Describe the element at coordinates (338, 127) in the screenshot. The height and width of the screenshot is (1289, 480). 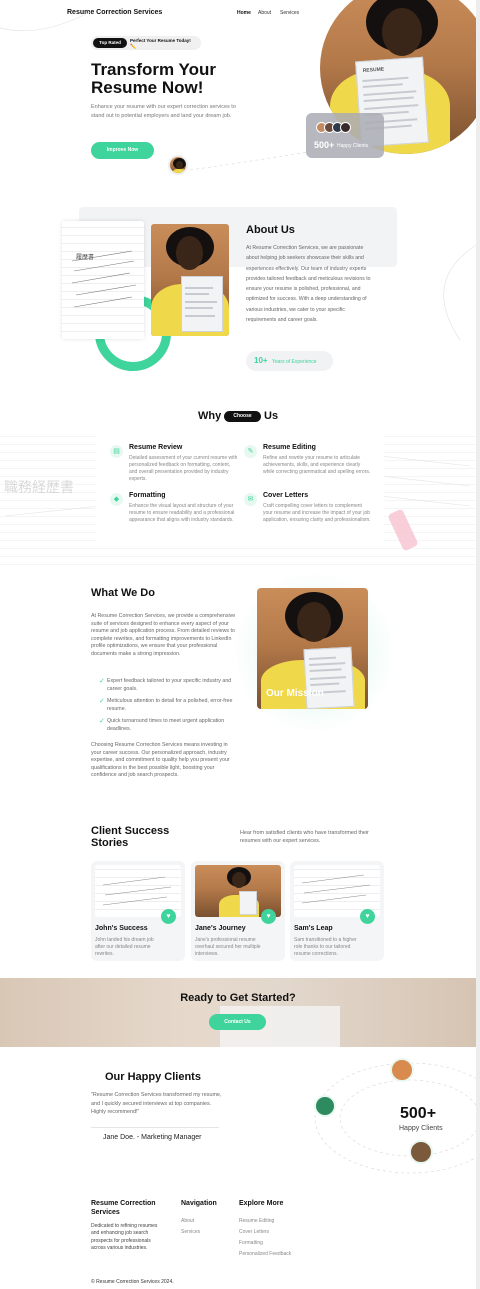
I see `client-avatars` at that location.